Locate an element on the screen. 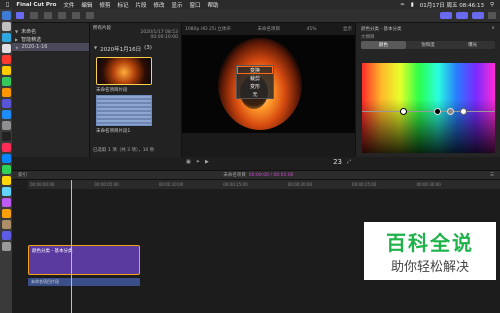 This screenshot has height=313, width=500. messages-icon is located at coordinates (6, 81).